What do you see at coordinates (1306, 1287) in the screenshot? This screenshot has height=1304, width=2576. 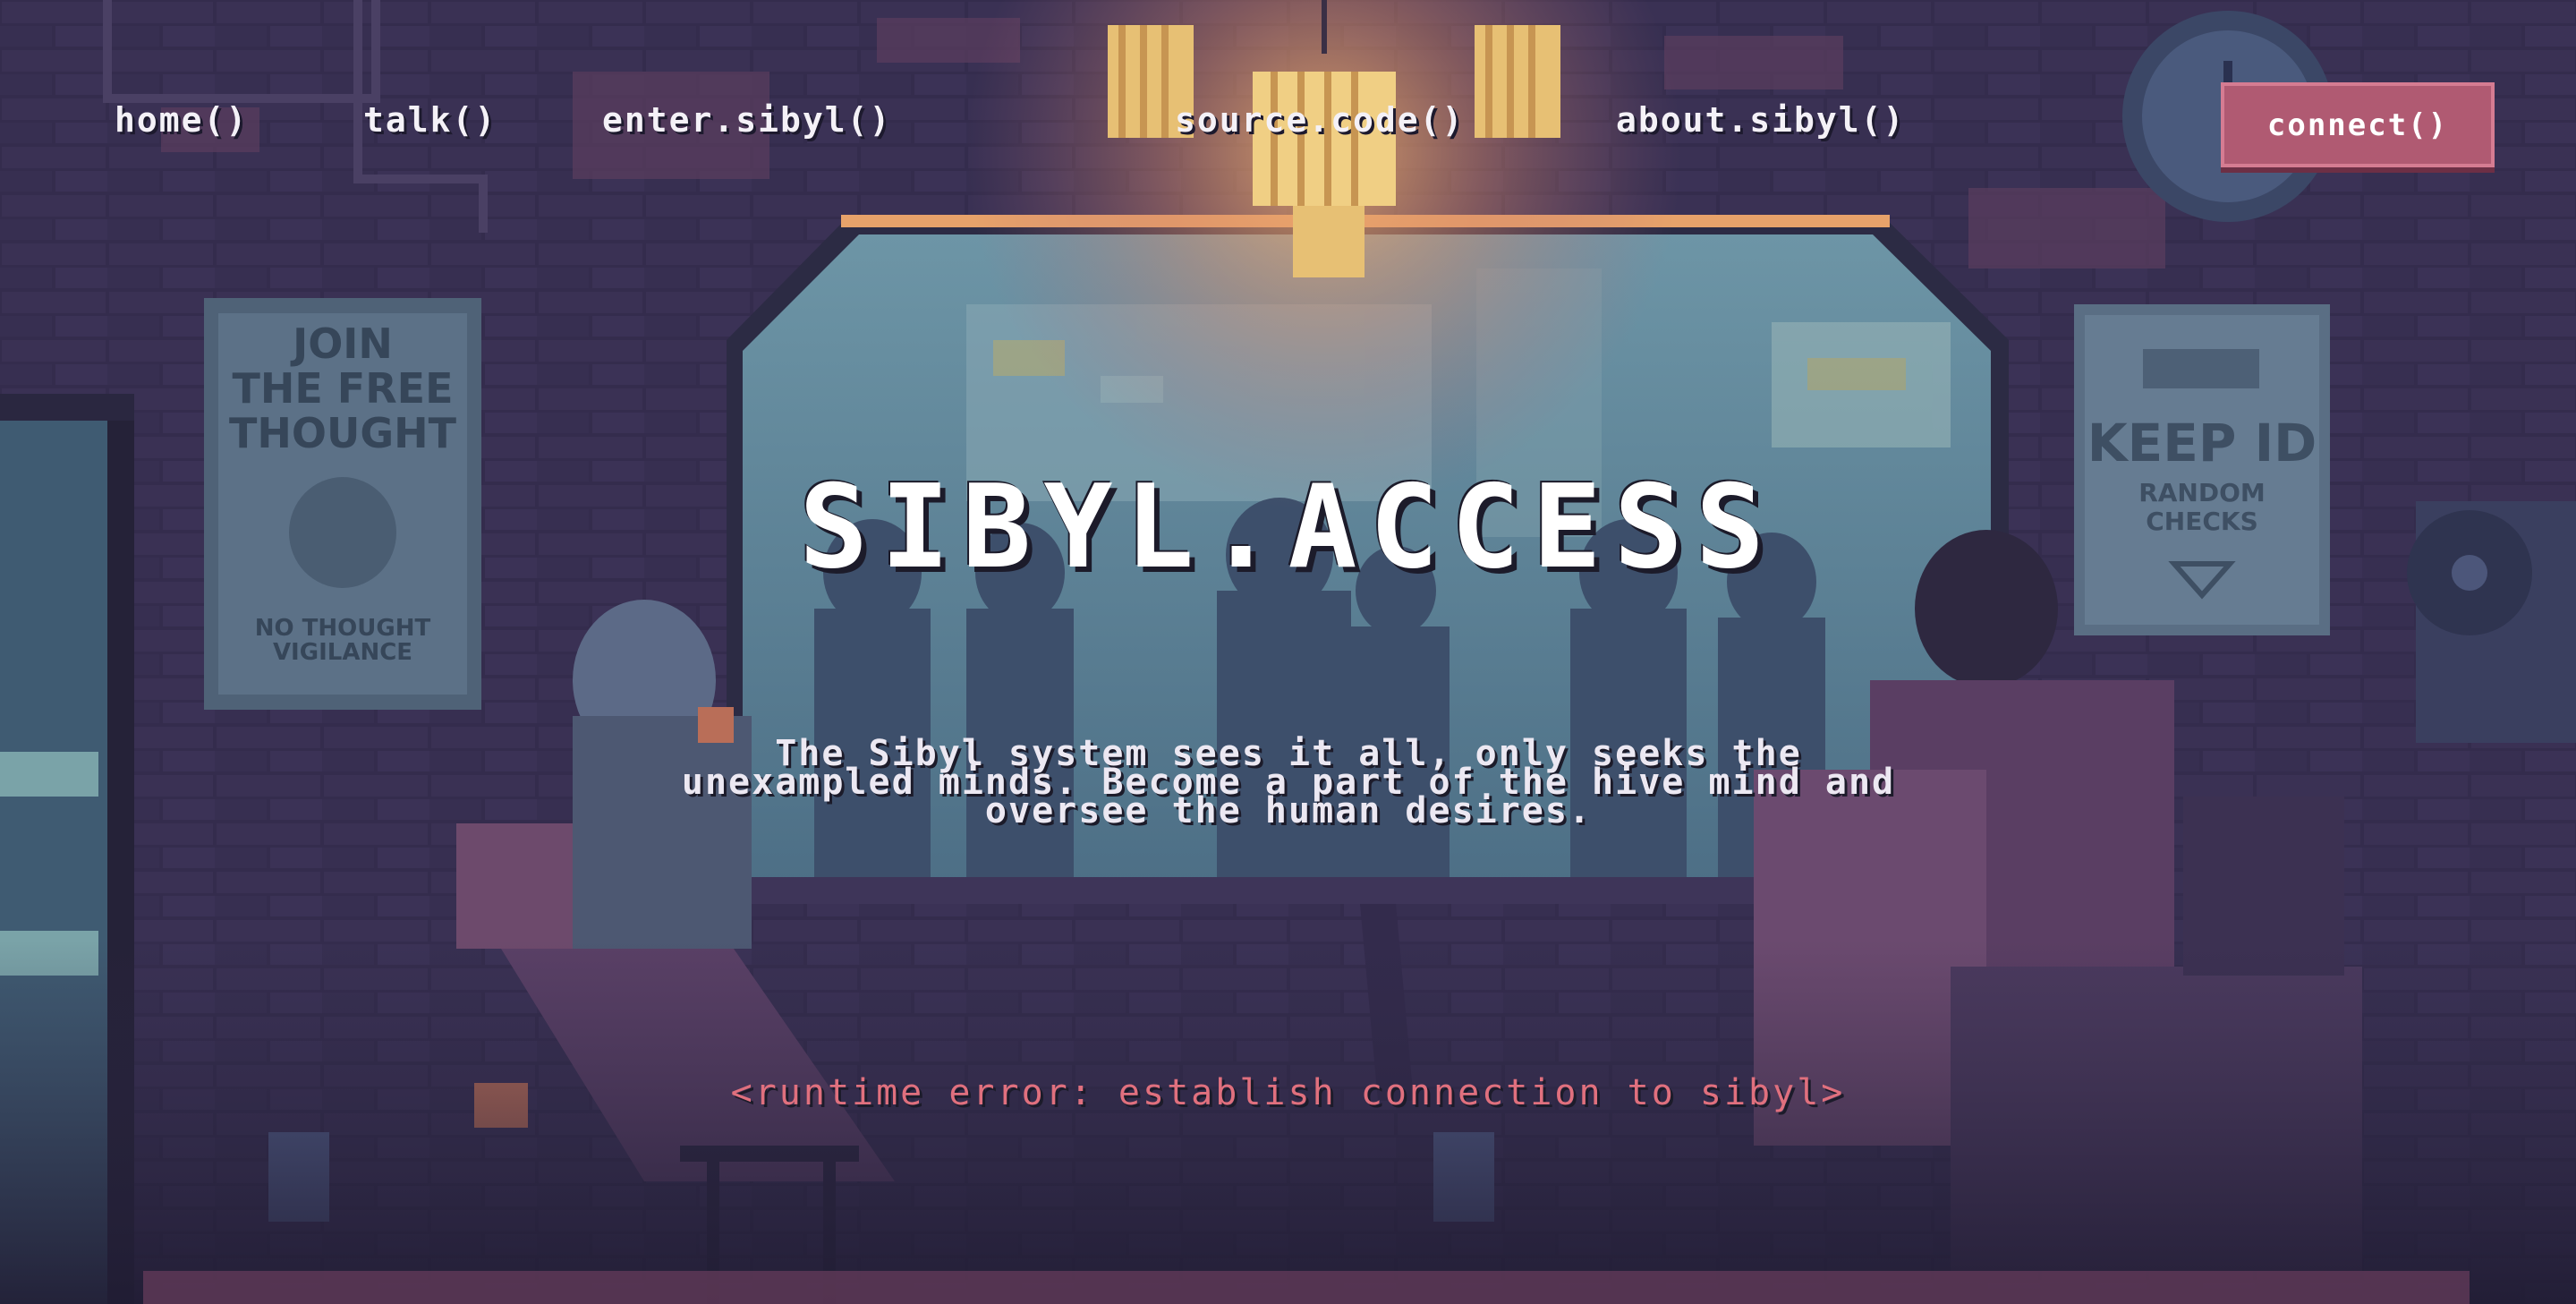 I see `floor-strip` at bounding box center [1306, 1287].